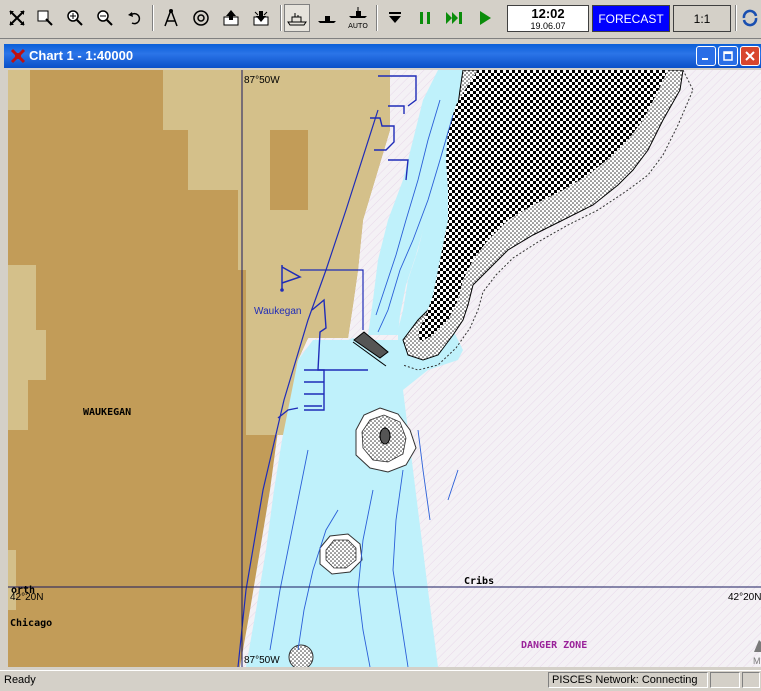  I want to click on minimize-icon, so click(705, 59).